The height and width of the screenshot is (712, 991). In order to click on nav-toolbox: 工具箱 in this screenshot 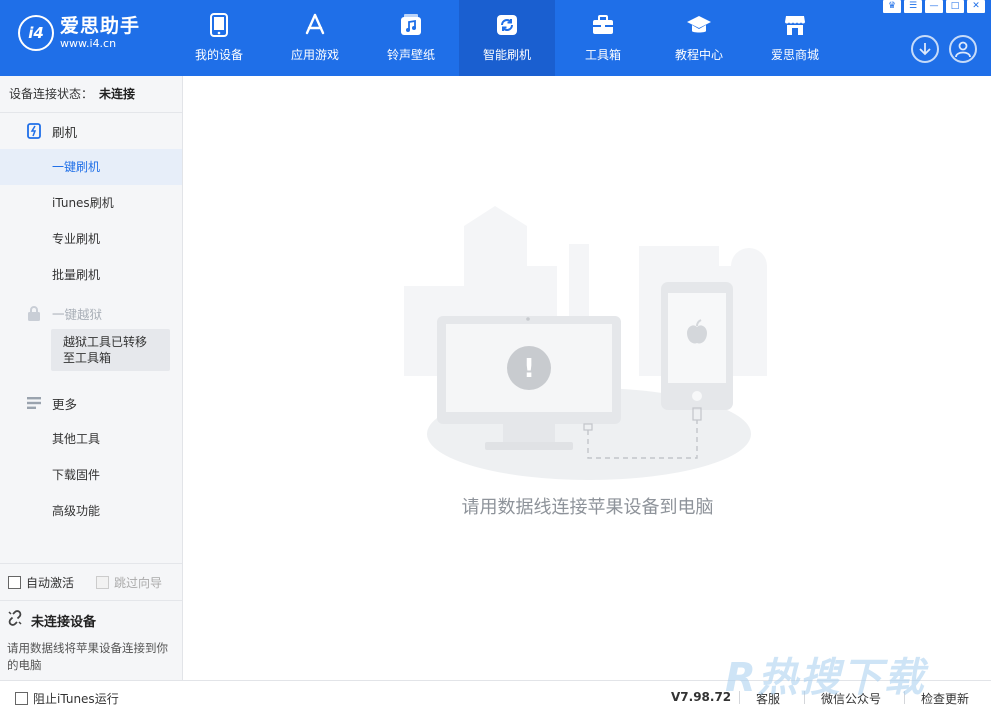, I will do `click(603, 38)`.